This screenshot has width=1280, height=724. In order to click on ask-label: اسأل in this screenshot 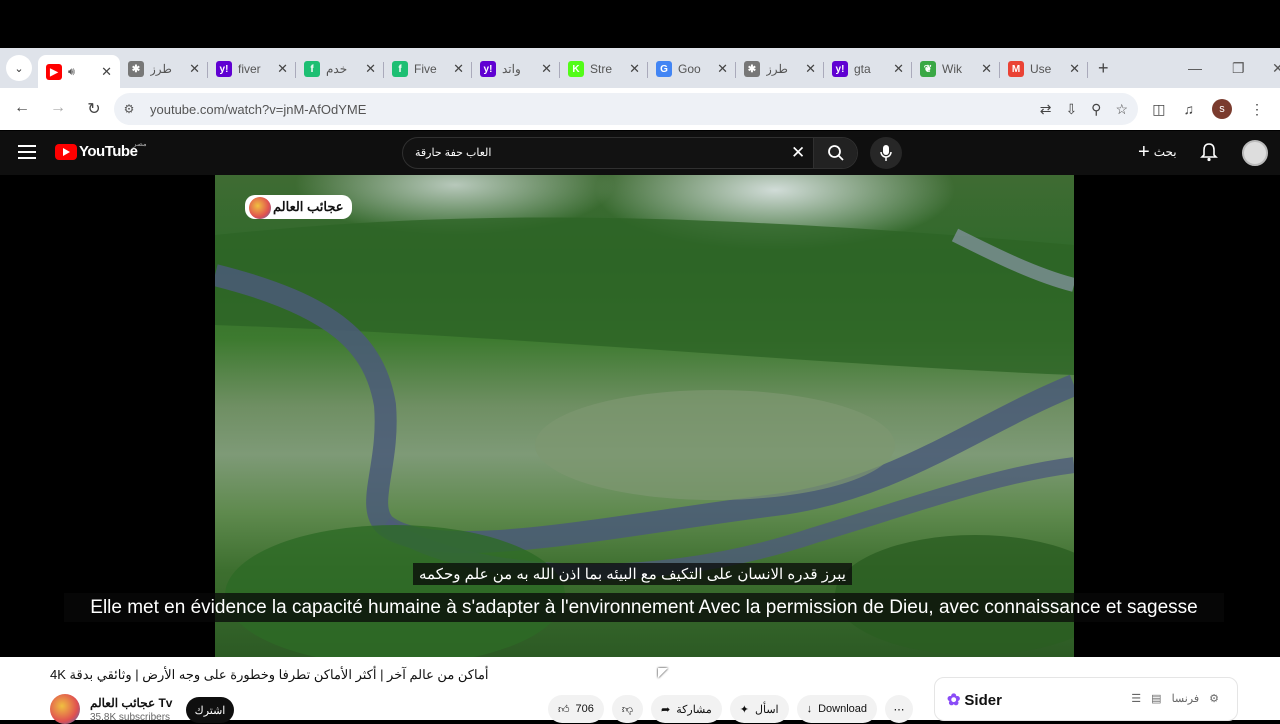, I will do `click(766, 709)`.